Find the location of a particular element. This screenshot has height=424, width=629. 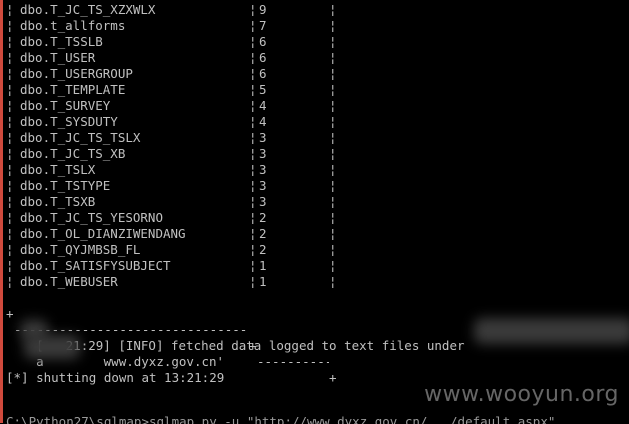

table-name-cell: dbo.T_JC_TS_YESORNO is located at coordinates (91, 217).